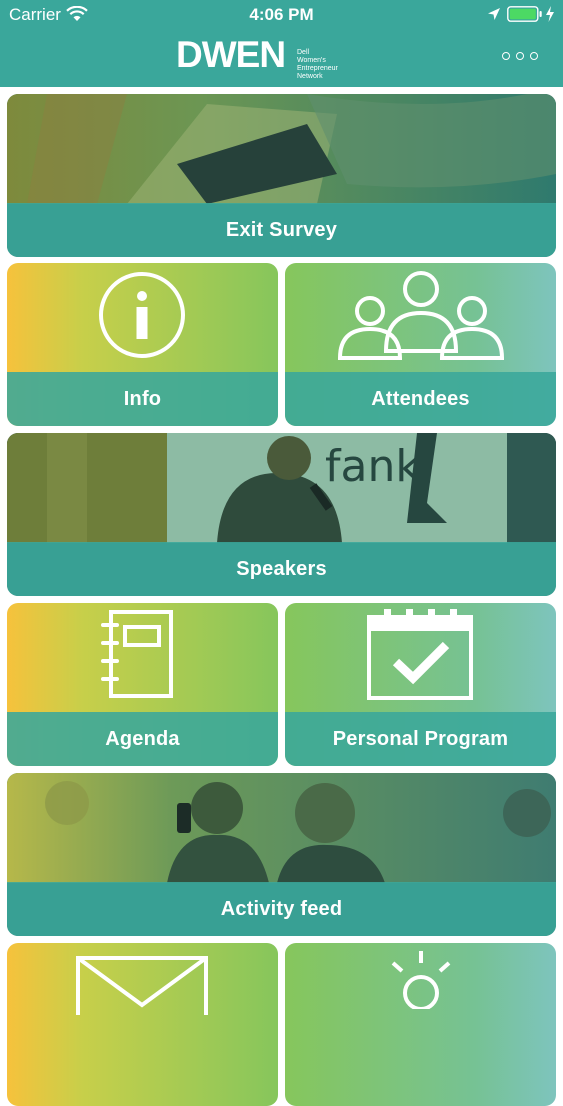 The width and height of the screenshot is (563, 1106). I want to click on tile-label: Agenda, so click(142, 739).